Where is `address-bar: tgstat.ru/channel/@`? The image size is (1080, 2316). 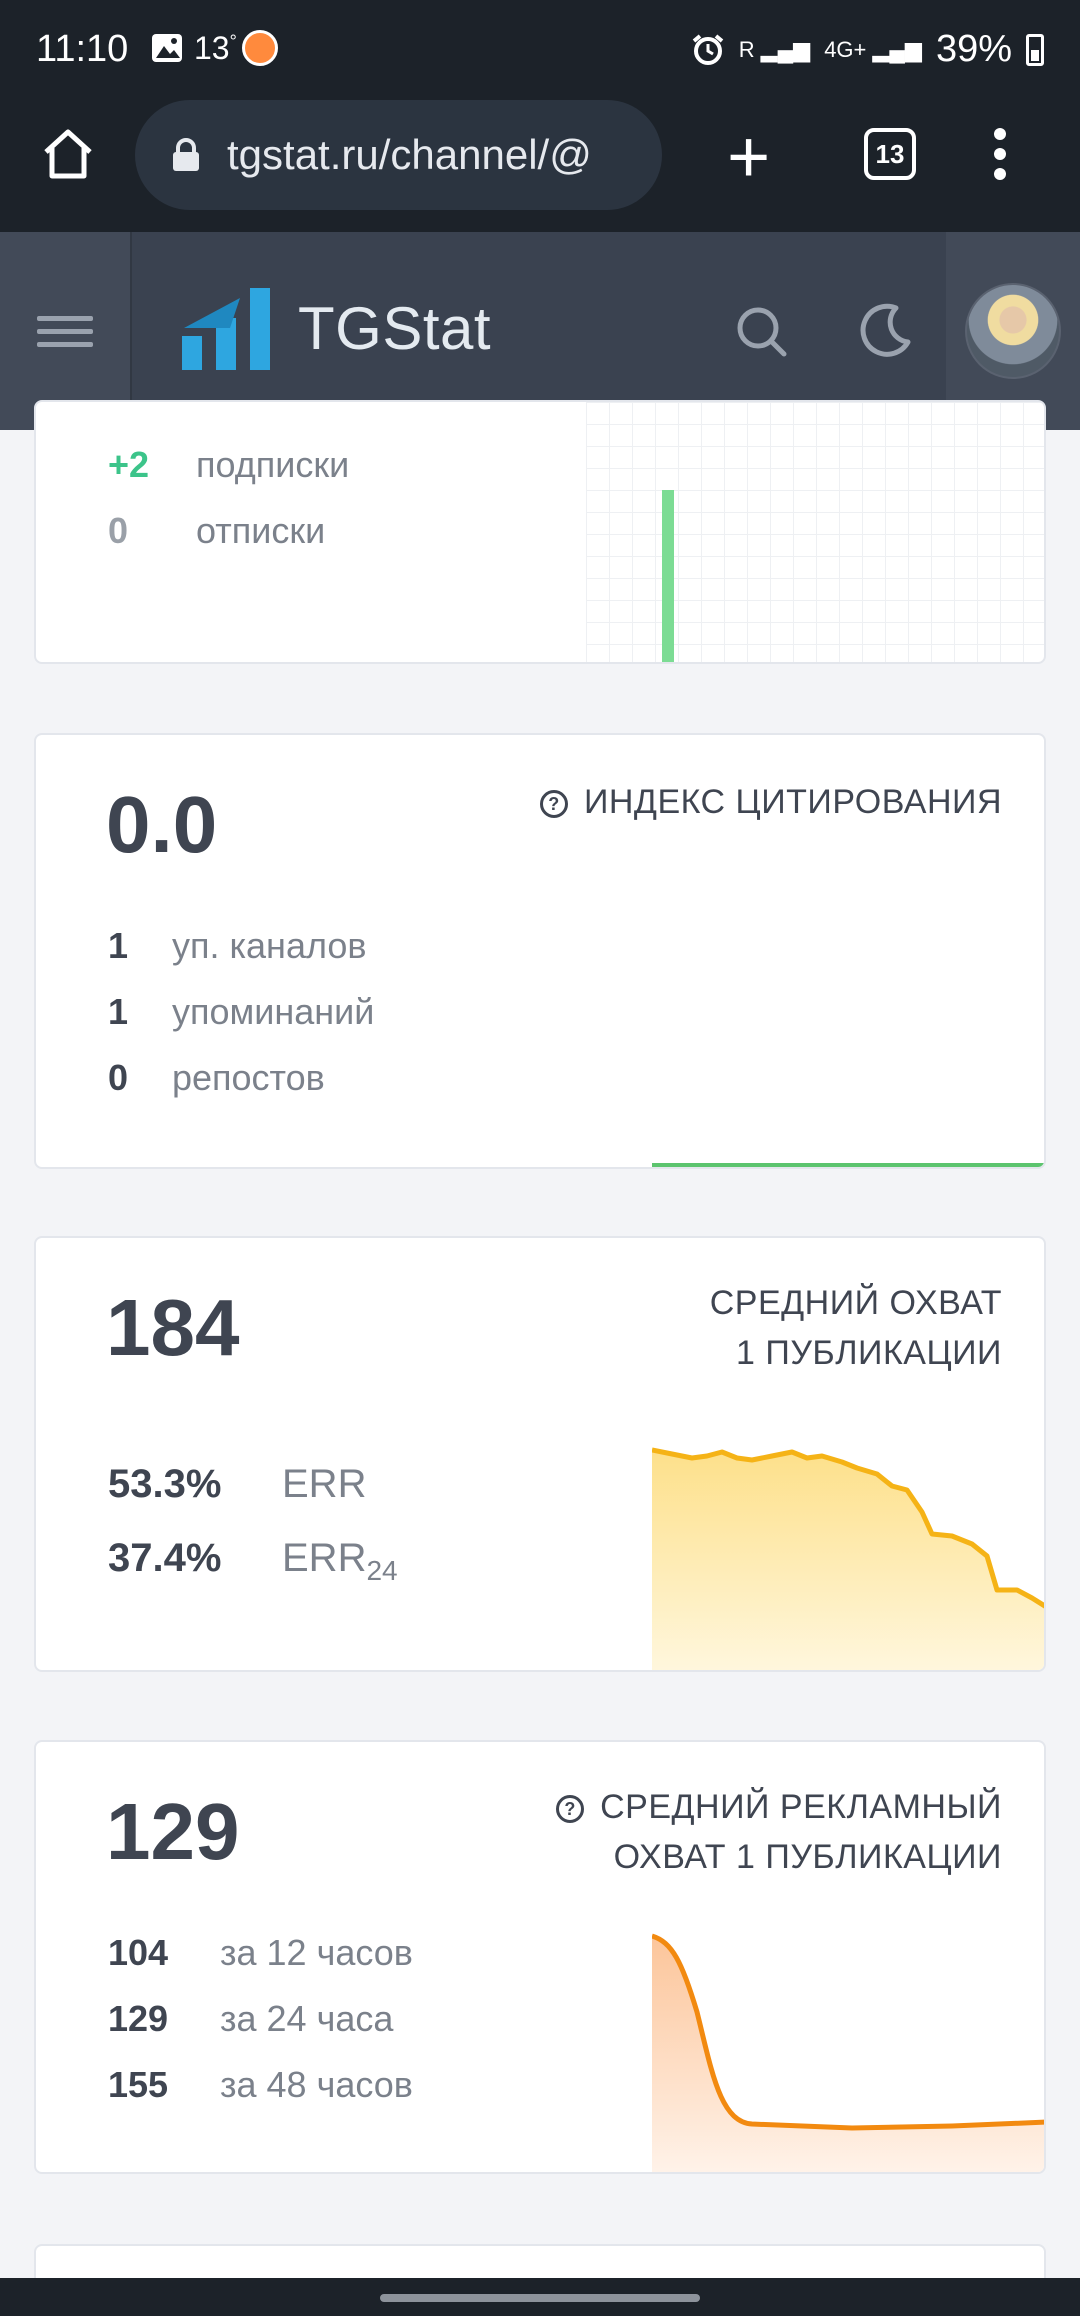
address-bar: tgstat.ru/channel/@ is located at coordinates (398, 155).